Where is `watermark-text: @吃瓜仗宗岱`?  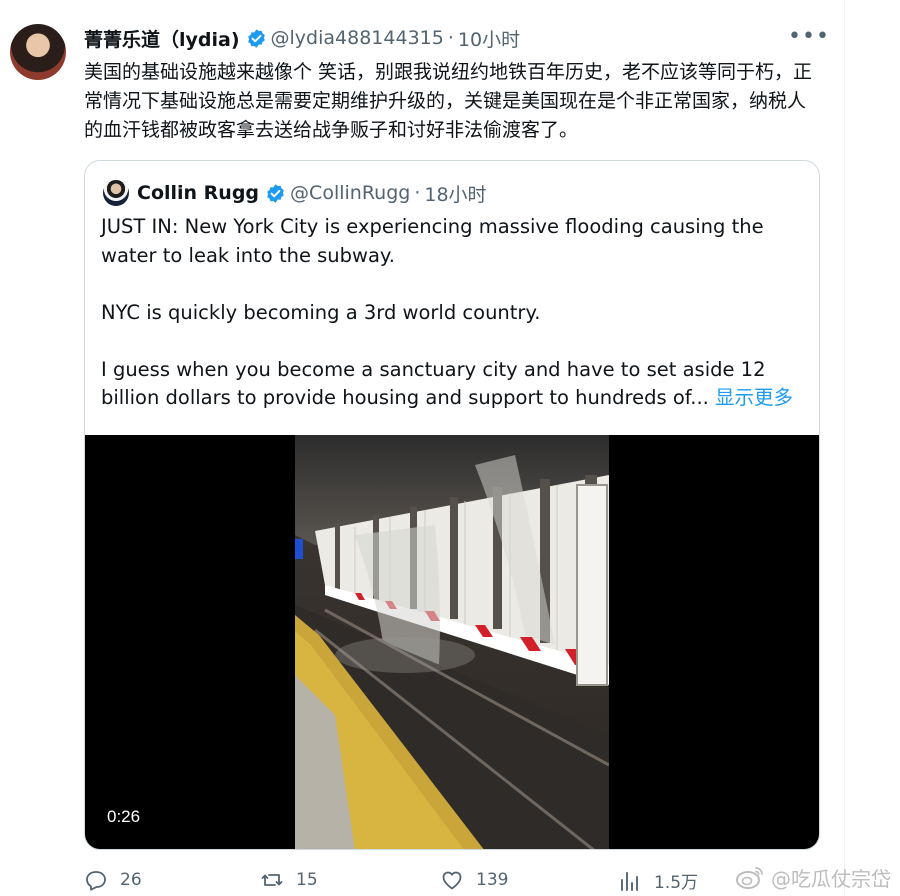 watermark-text: @吃瓜仗宗岱 is located at coordinates (831, 878).